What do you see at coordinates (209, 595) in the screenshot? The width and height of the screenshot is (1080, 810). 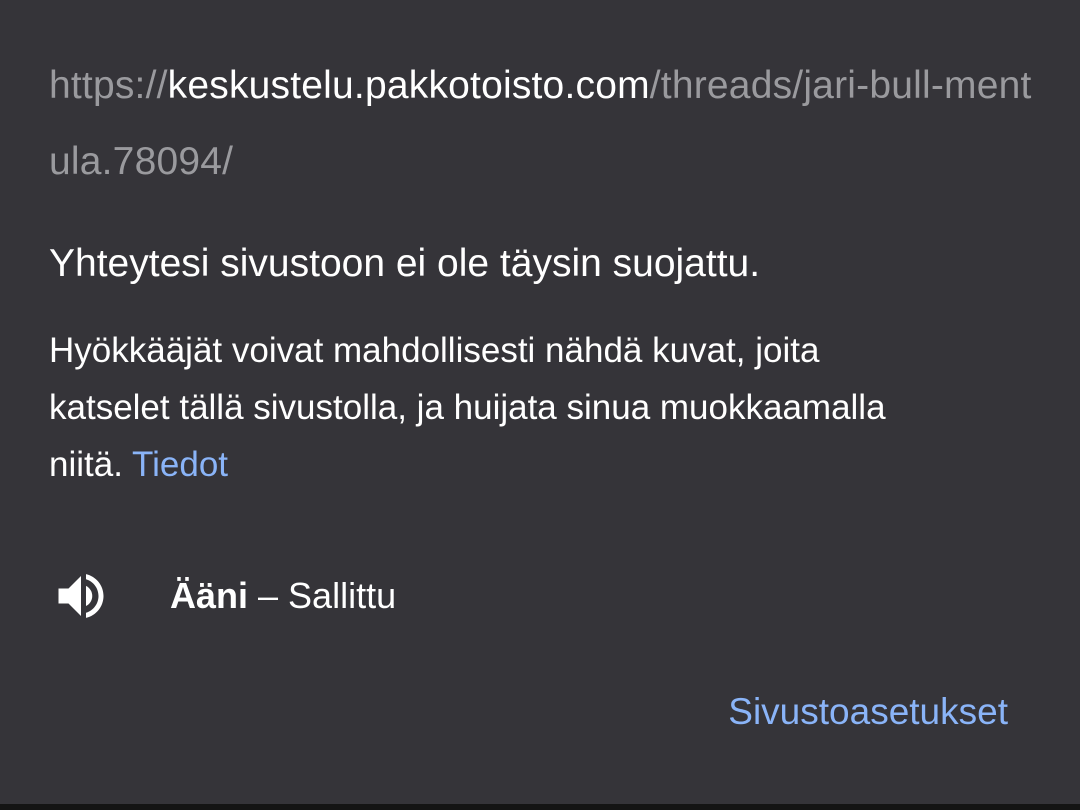 I see `permission-name: Ääni` at bounding box center [209, 595].